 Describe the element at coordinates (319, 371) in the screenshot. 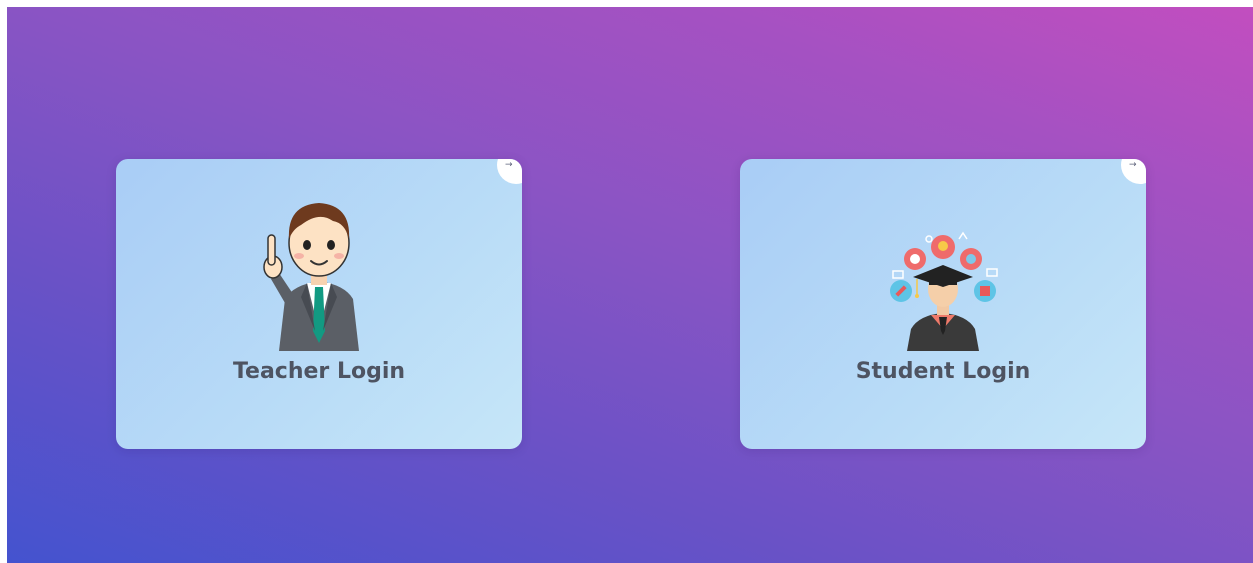

I see `teacher-login-label: Teacher Login` at that location.